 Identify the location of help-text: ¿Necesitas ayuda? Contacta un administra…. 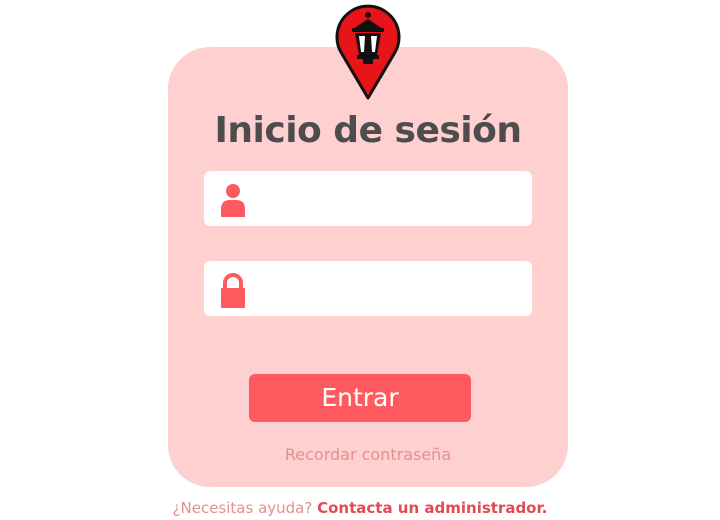
(360, 508).